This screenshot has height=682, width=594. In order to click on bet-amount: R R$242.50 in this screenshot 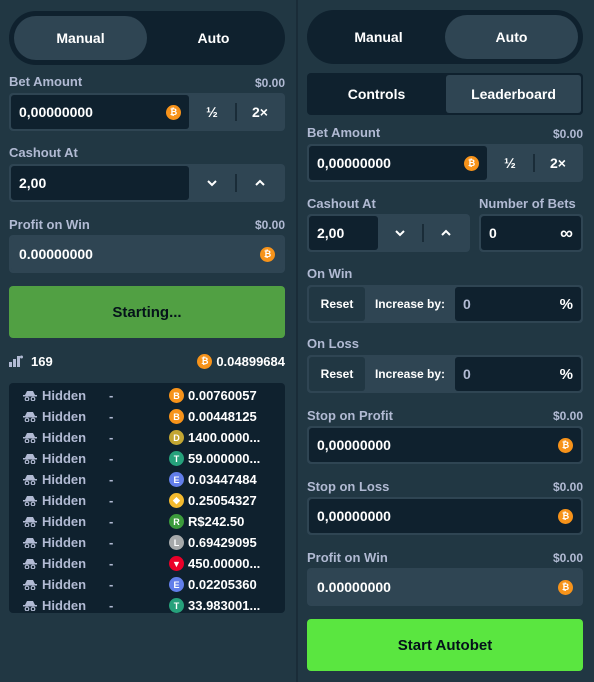, I will do `click(227, 521)`.